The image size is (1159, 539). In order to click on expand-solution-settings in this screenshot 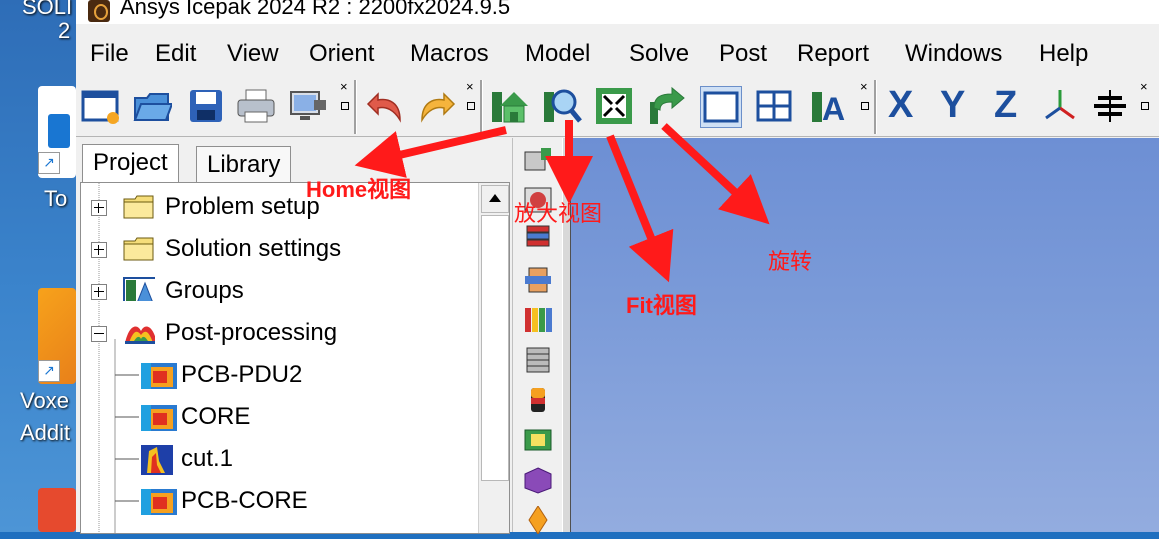, I will do `click(99, 250)`.